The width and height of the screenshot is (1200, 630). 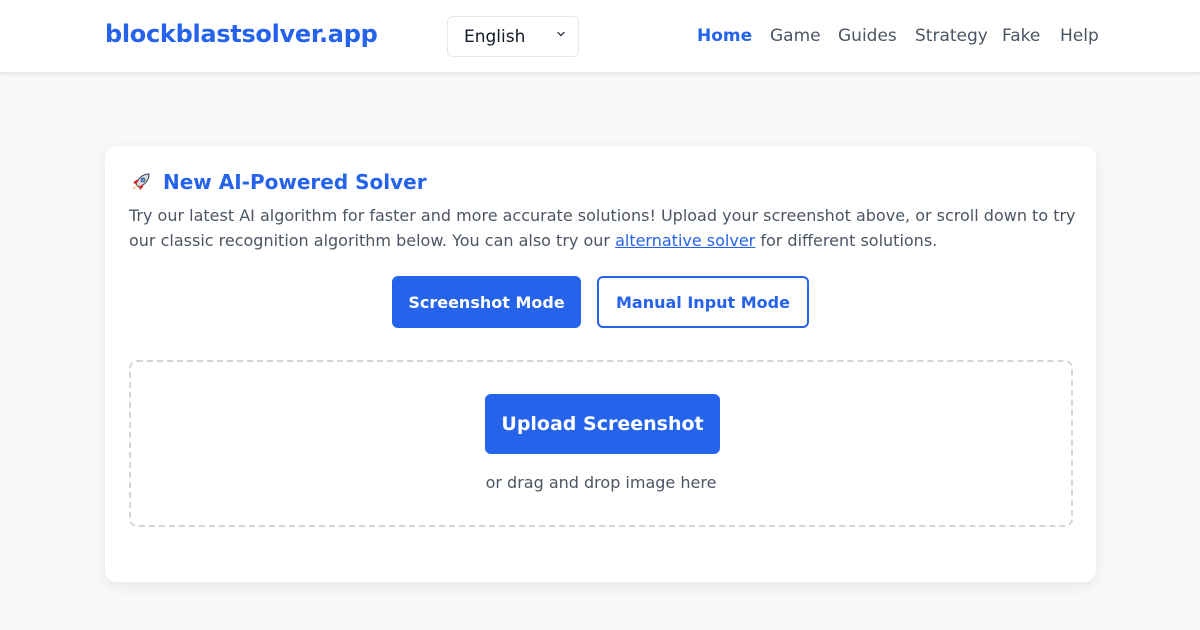 What do you see at coordinates (1079, 36) in the screenshot?
I see `nav-help: Help` at bounding box center [1079, 36].